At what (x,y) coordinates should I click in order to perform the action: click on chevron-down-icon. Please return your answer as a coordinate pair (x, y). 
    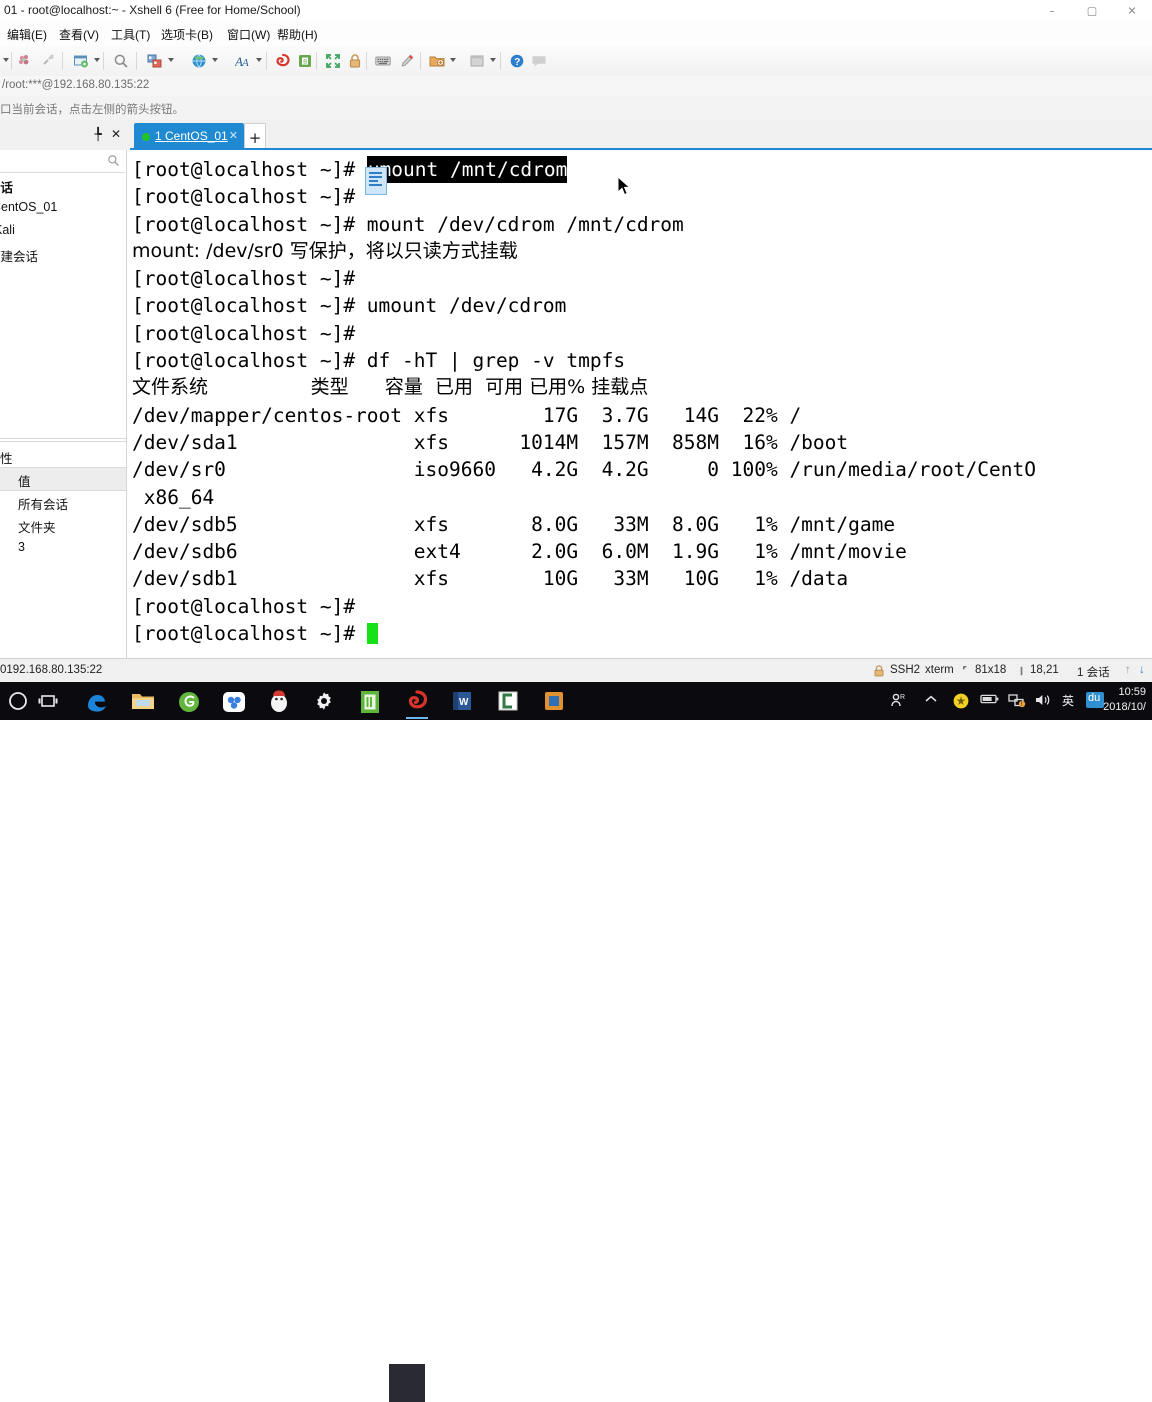
    Looking at the image, I should click on (6, 60).